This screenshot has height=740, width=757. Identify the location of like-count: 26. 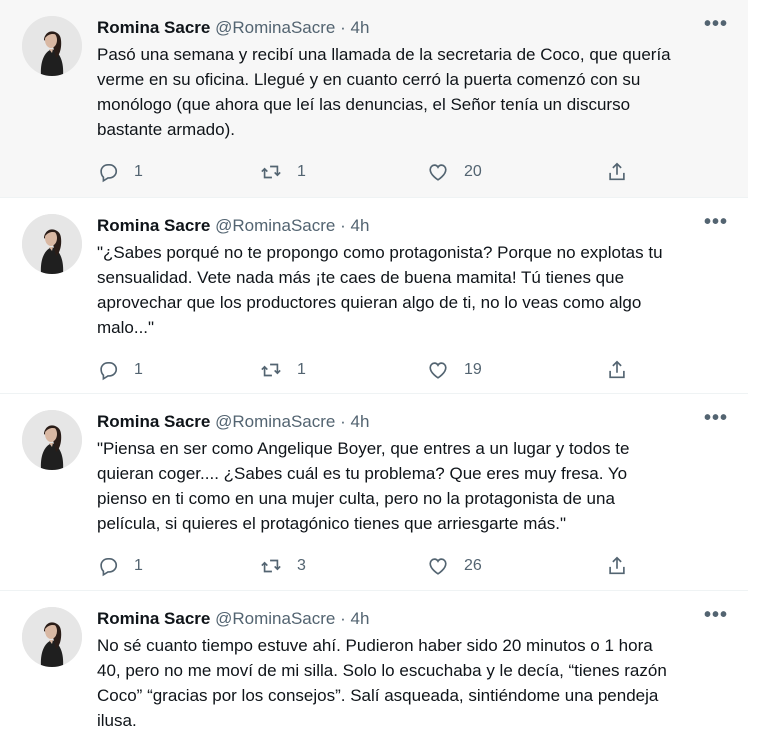
(473, 565).